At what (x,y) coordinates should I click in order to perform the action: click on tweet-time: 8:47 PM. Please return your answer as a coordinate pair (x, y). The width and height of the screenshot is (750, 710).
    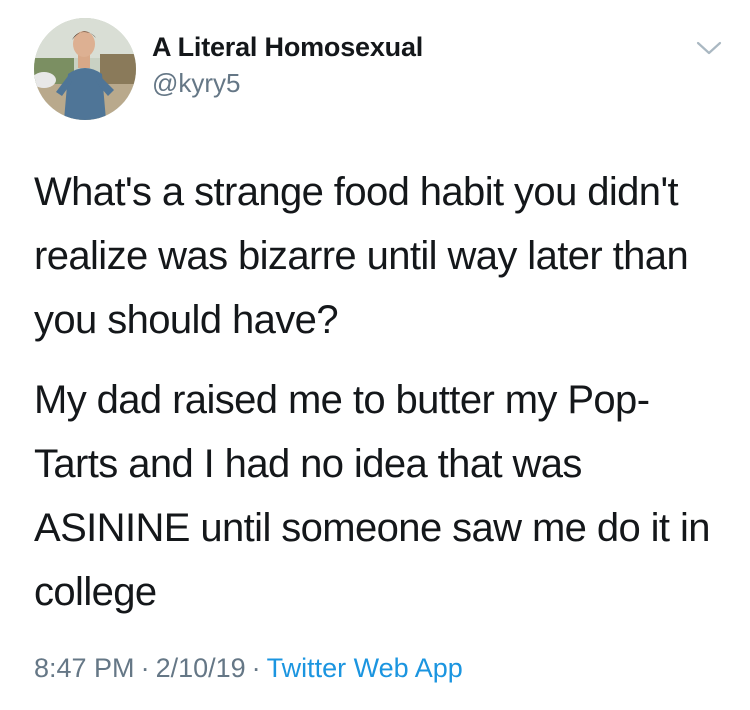
    Looking at the image, I should click on (84, 668).